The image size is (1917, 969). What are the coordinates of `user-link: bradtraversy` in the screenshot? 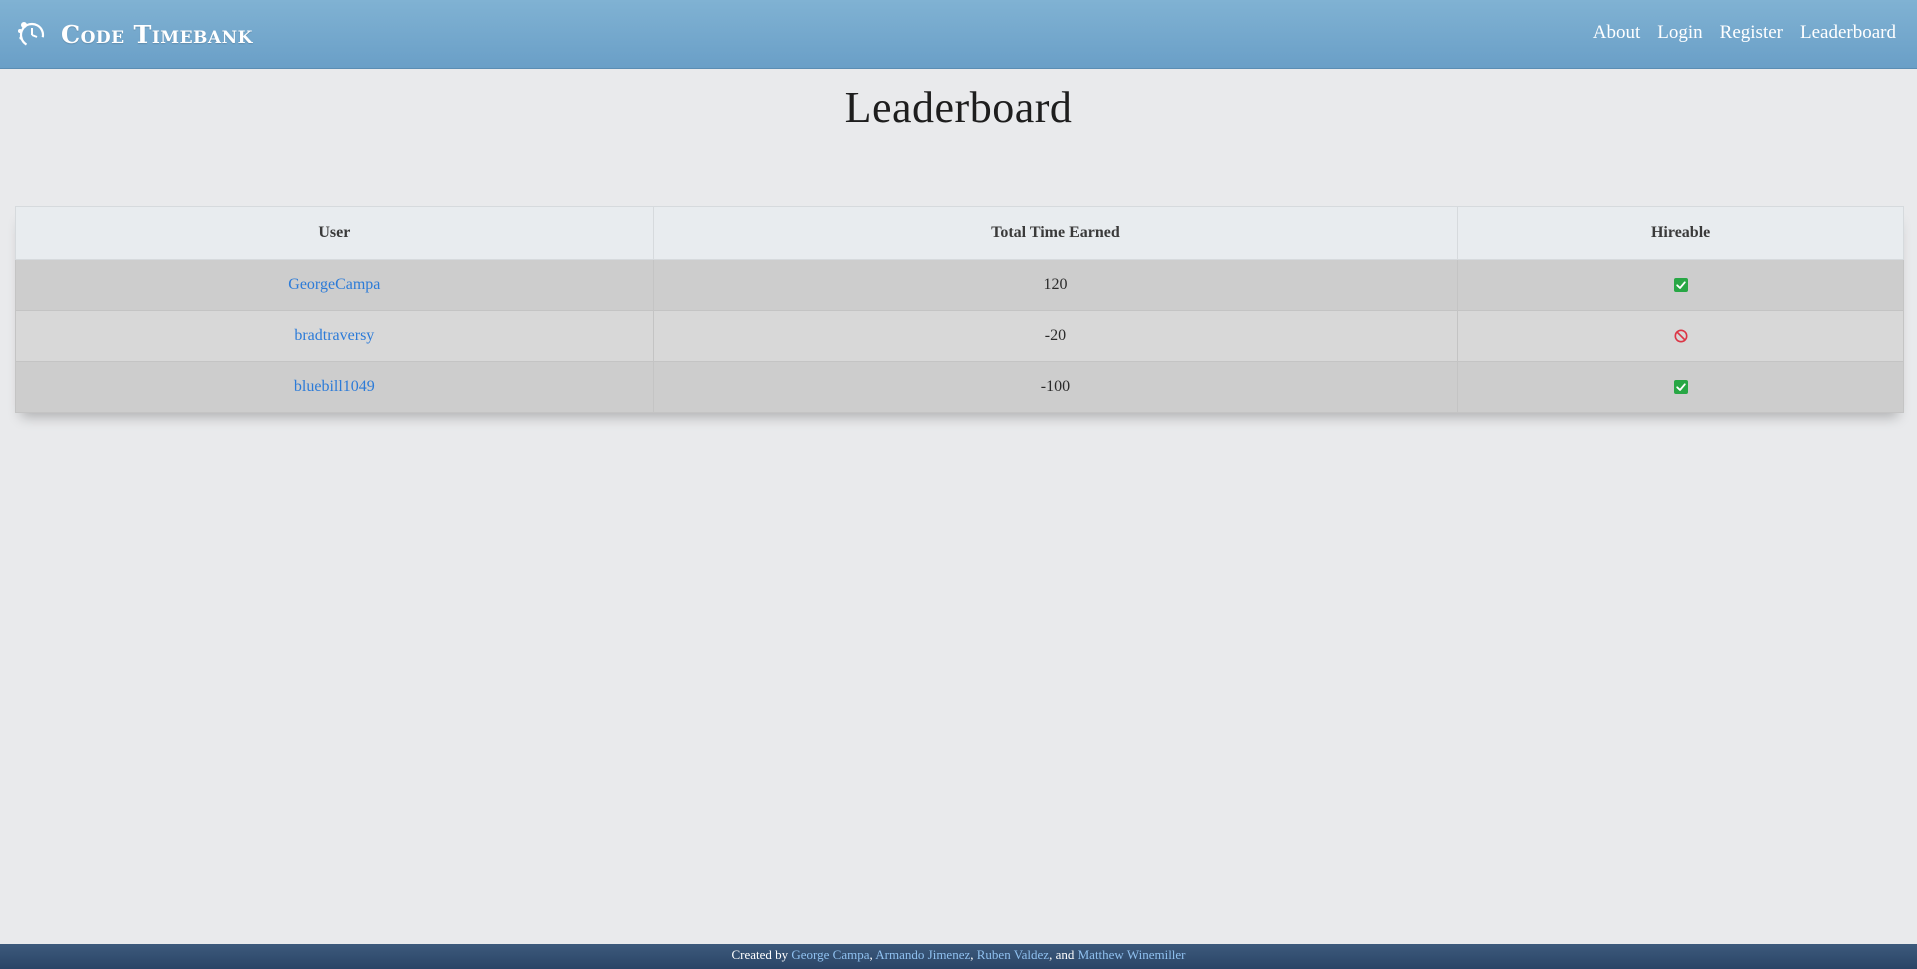 It's located at (334, 335).